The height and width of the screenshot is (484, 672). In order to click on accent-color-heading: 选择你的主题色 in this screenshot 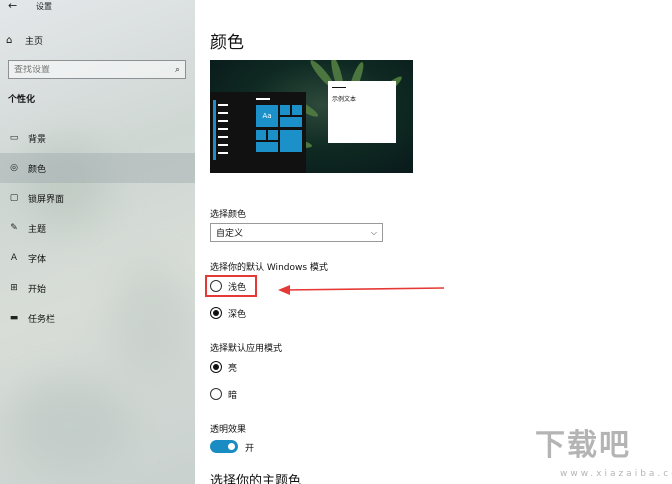, I will do `click(256, 479)`.